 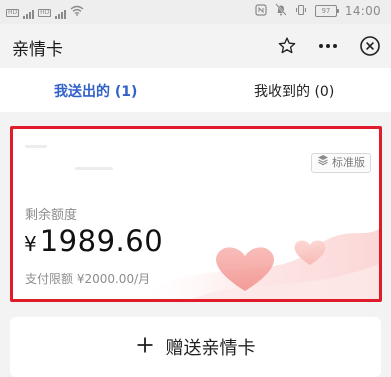 What do you see at coordinates (261, 11) in the screenshot?
I see `nfc-icon` at bounding box center [261, 11].